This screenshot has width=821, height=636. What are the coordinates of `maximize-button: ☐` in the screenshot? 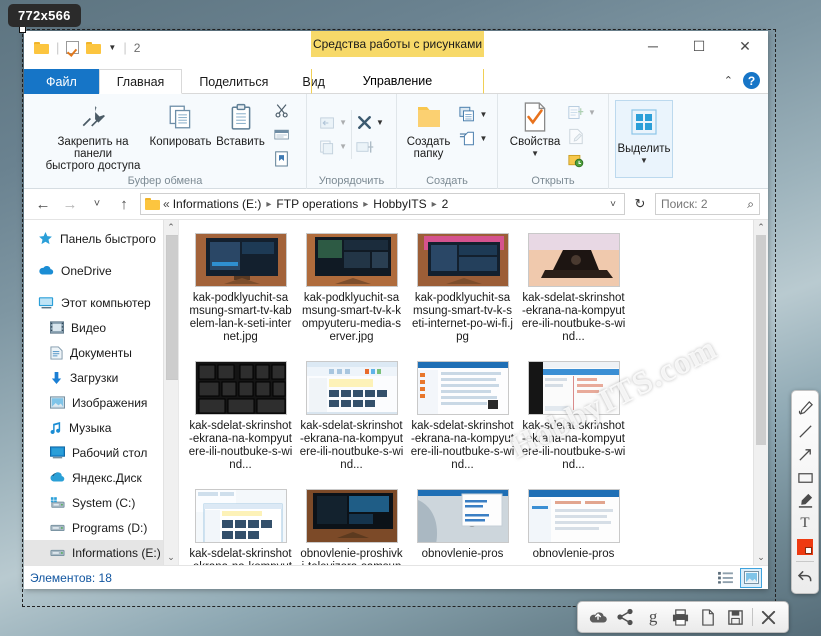 It's located at (699, 46).